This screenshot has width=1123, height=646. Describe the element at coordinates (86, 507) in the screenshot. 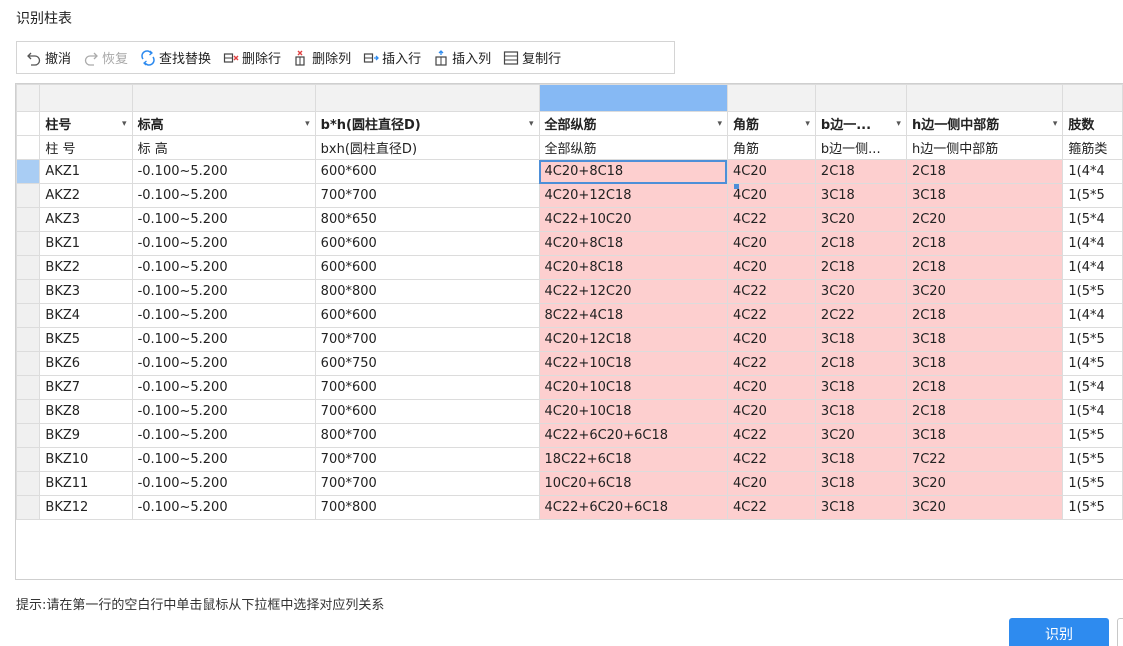

I see `table-cell: BKZ12` at that location.